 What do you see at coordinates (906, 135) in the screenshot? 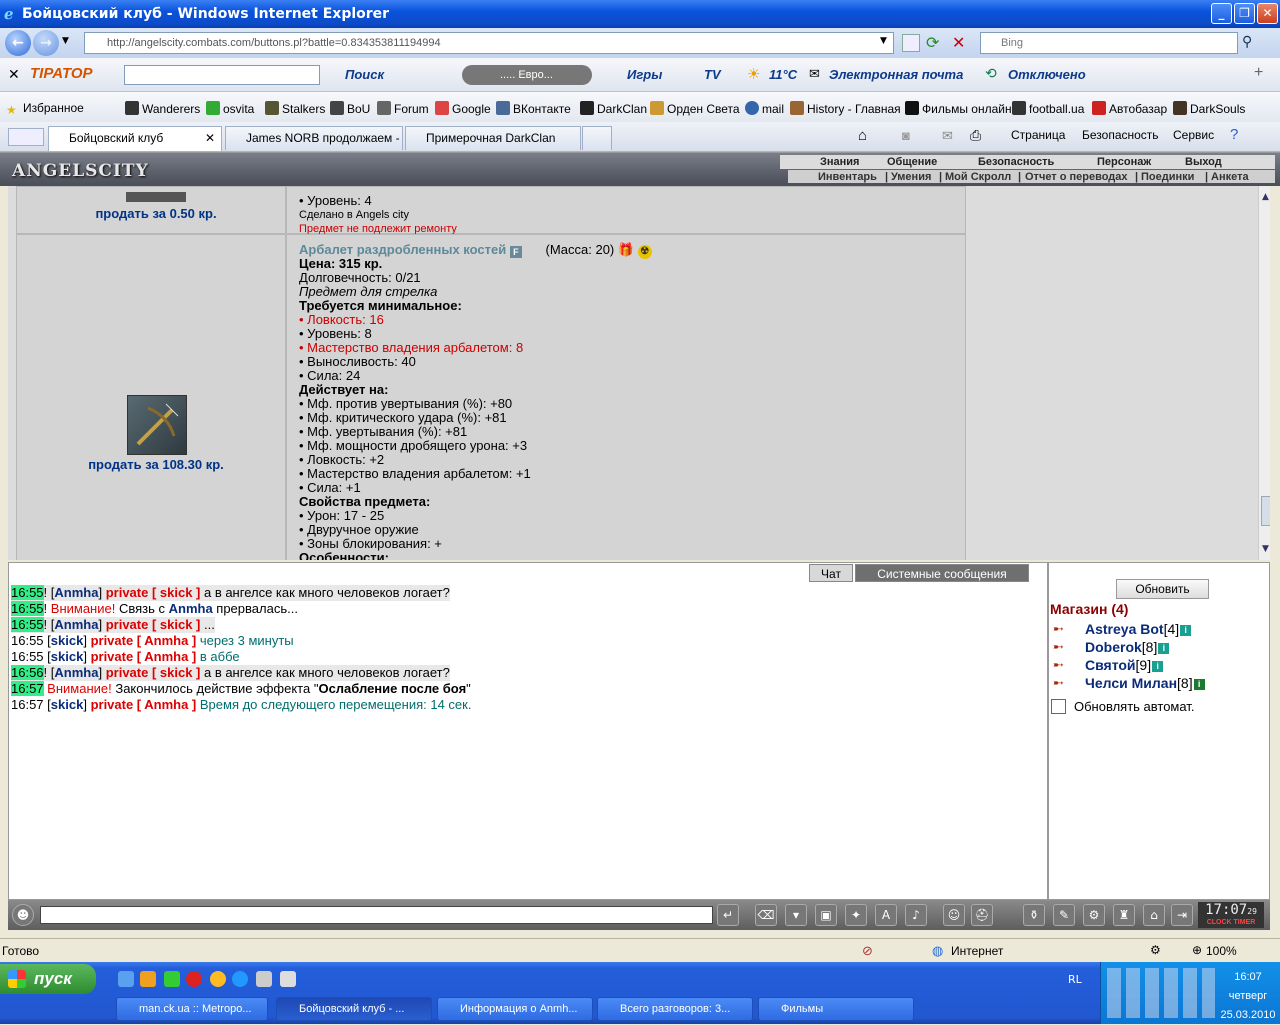
I see `rss-icon: ◙` at bounding box center [906, 135].